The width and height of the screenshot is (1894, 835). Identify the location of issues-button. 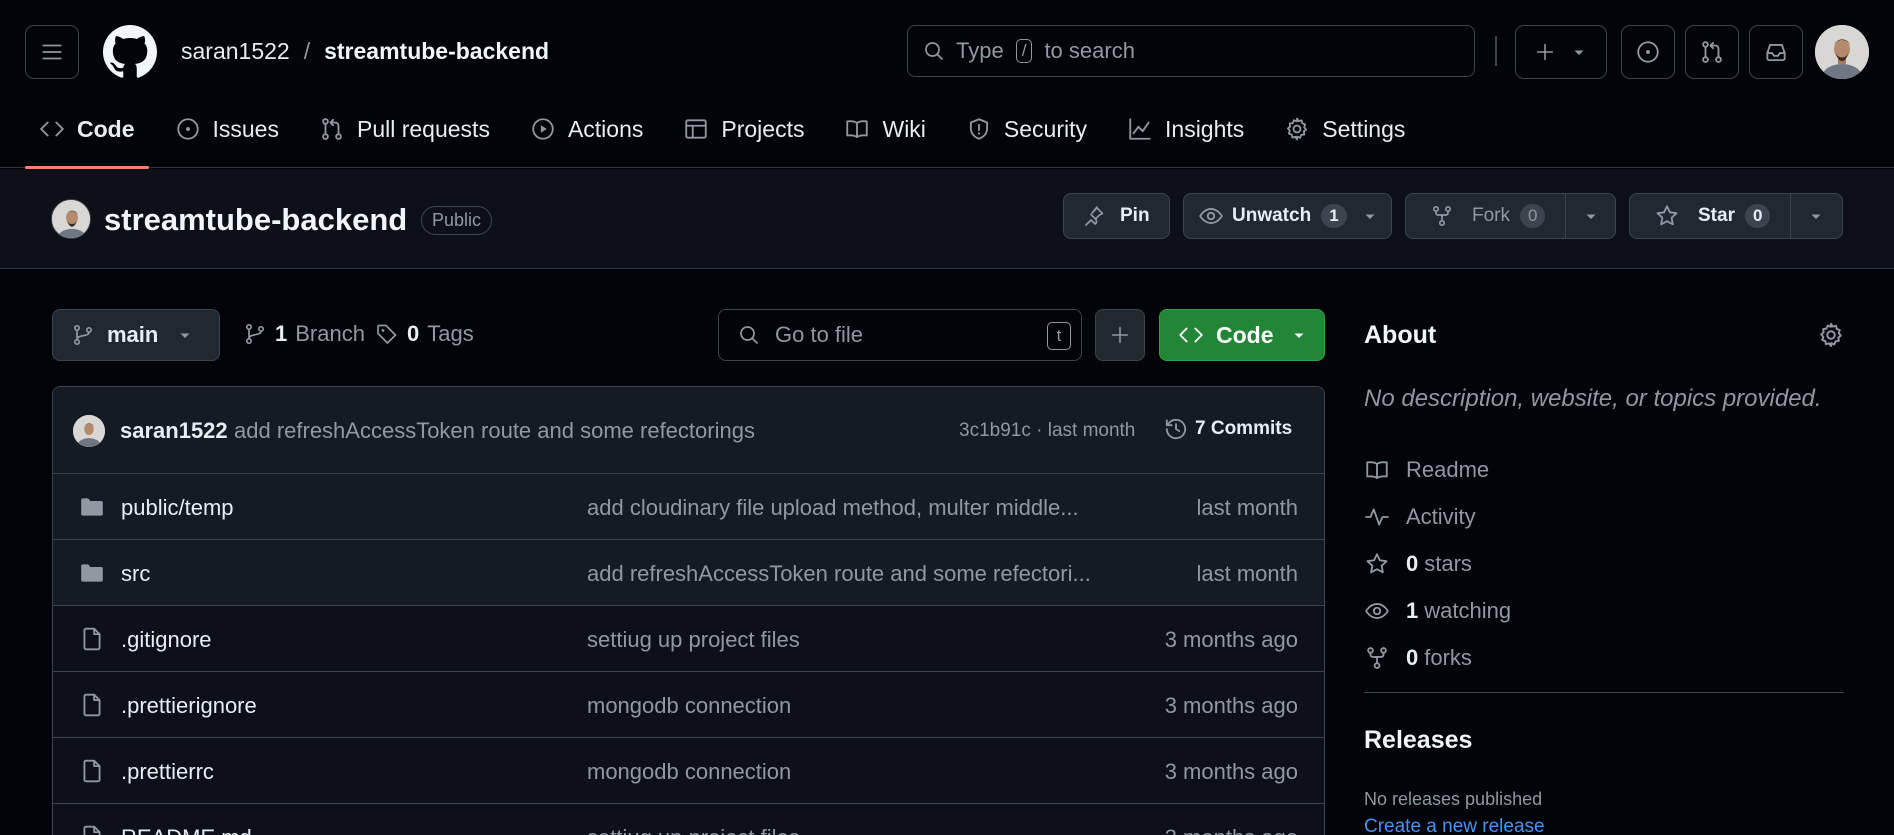
(1648, 52).